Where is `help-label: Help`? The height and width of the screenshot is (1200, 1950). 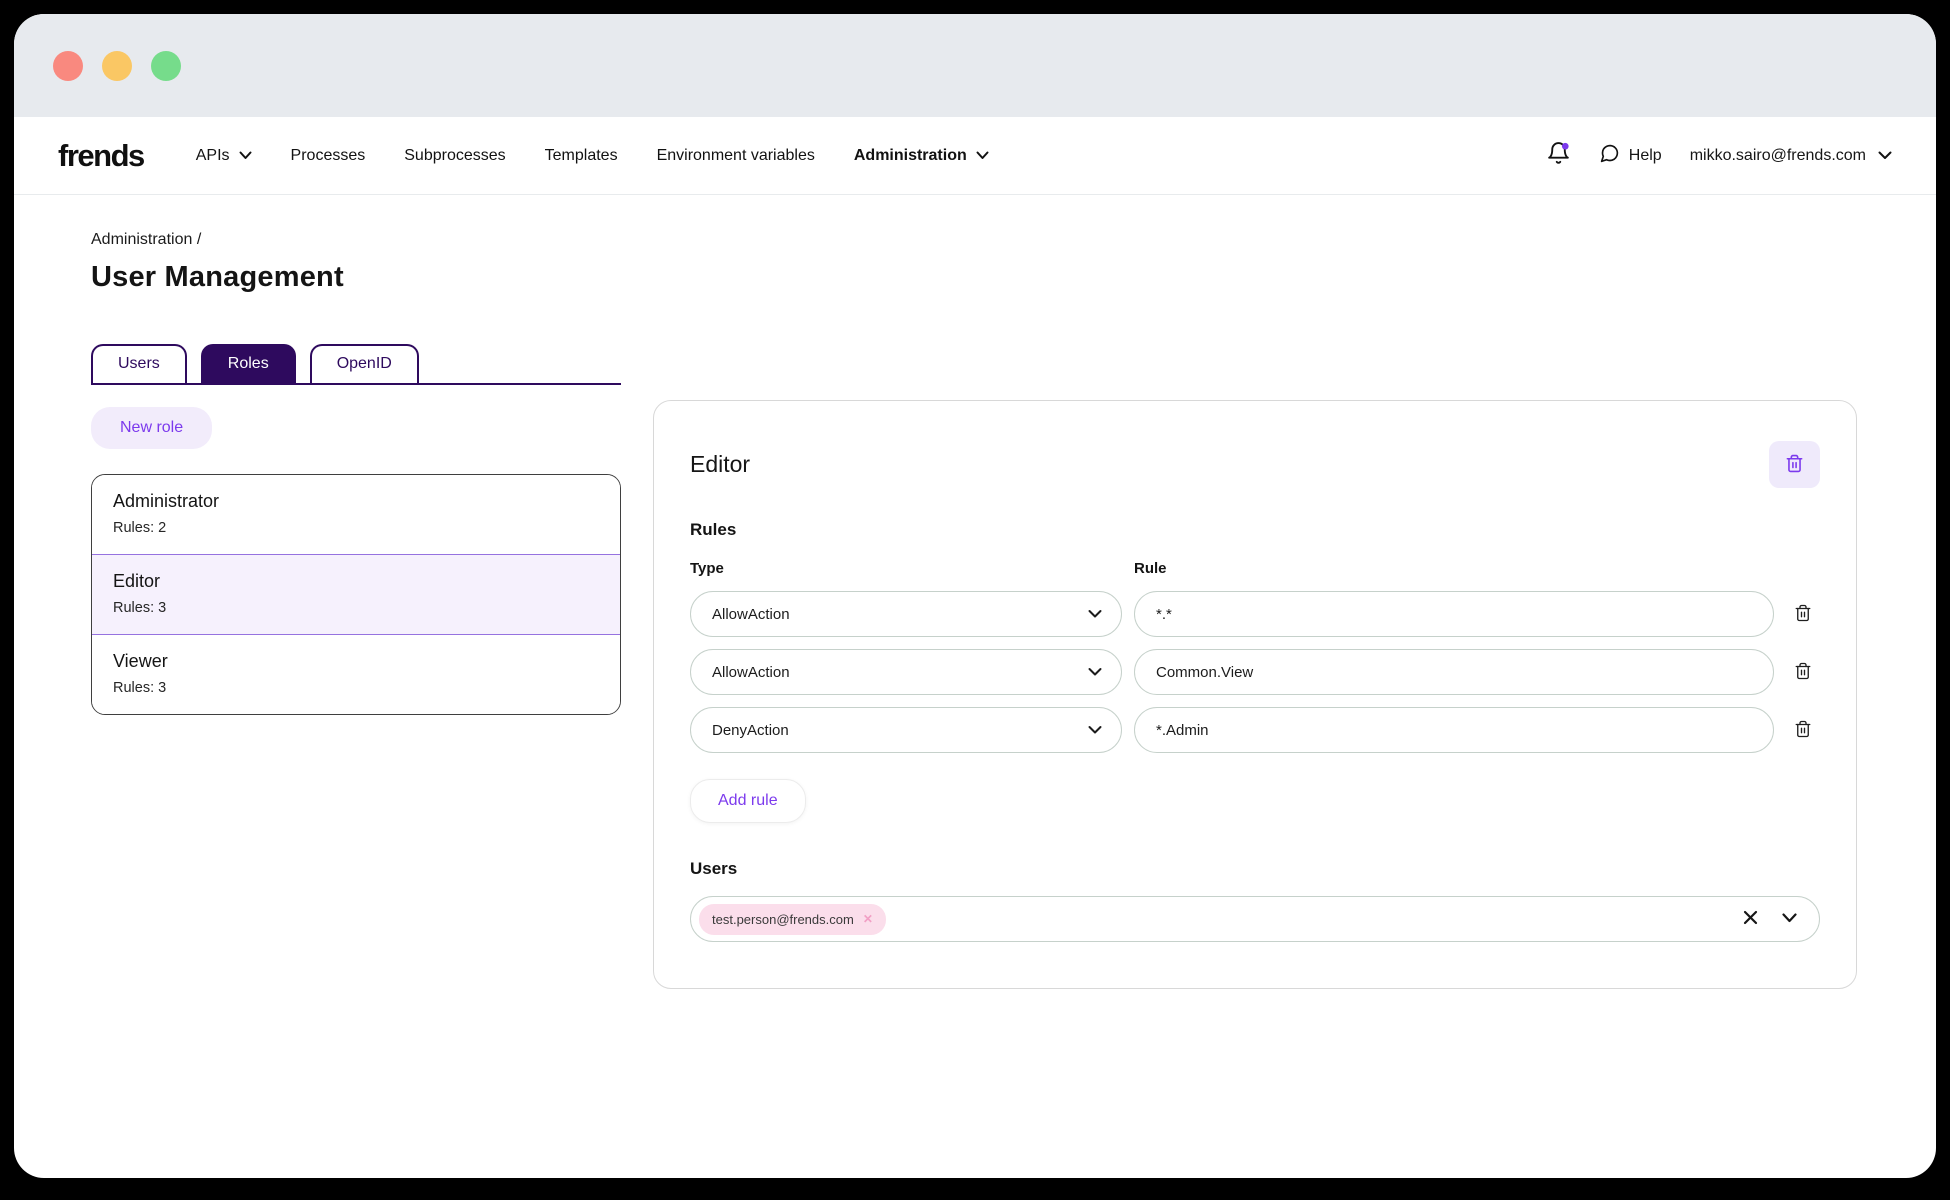
help-label: Help is located at coordinates (1645, 155).